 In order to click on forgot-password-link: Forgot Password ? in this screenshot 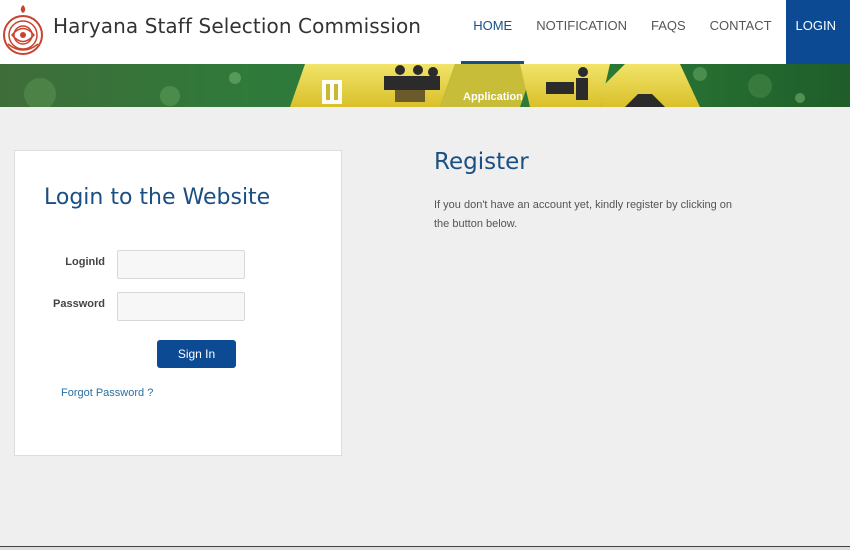, I will do `click(107, 393)`.